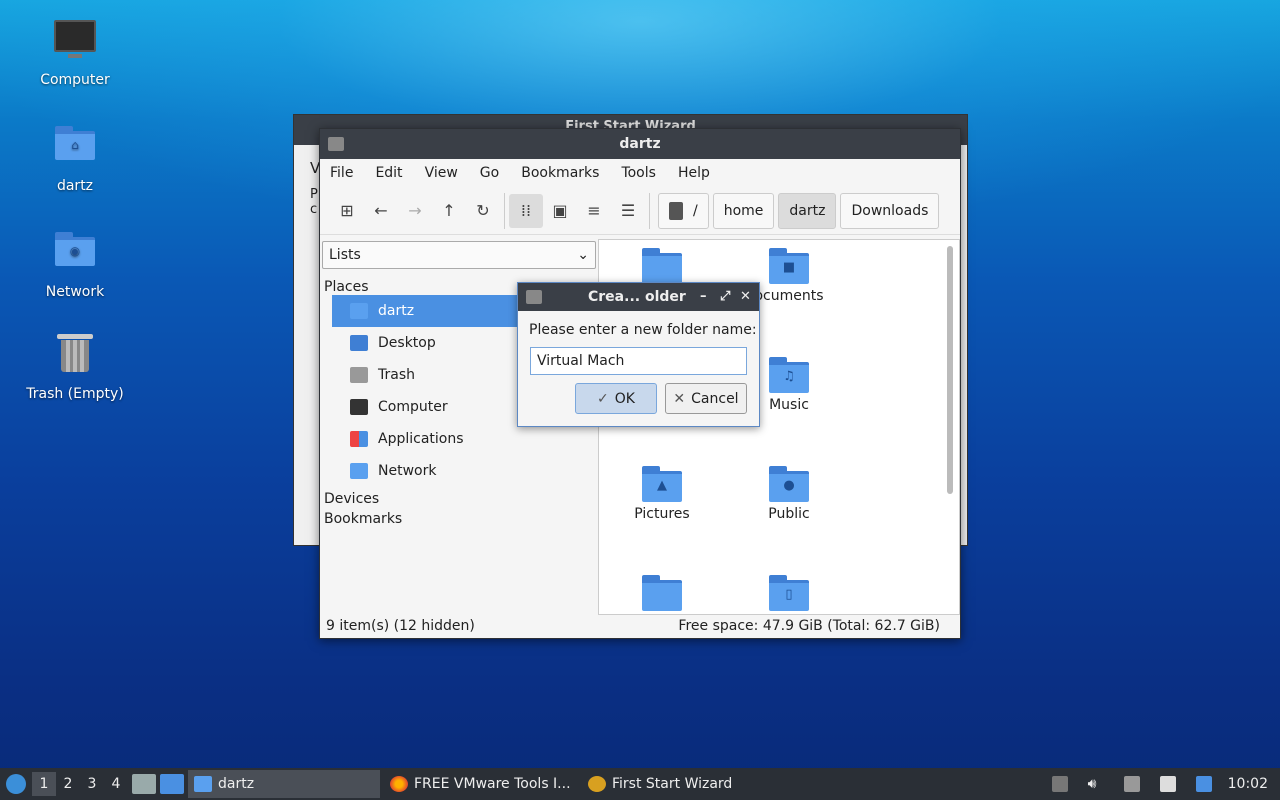 This screenshot has width=1280, height=800. Describe the element at coordinates (1203, 784) in the screenshot. I see `update-notifier-icon` at that location.